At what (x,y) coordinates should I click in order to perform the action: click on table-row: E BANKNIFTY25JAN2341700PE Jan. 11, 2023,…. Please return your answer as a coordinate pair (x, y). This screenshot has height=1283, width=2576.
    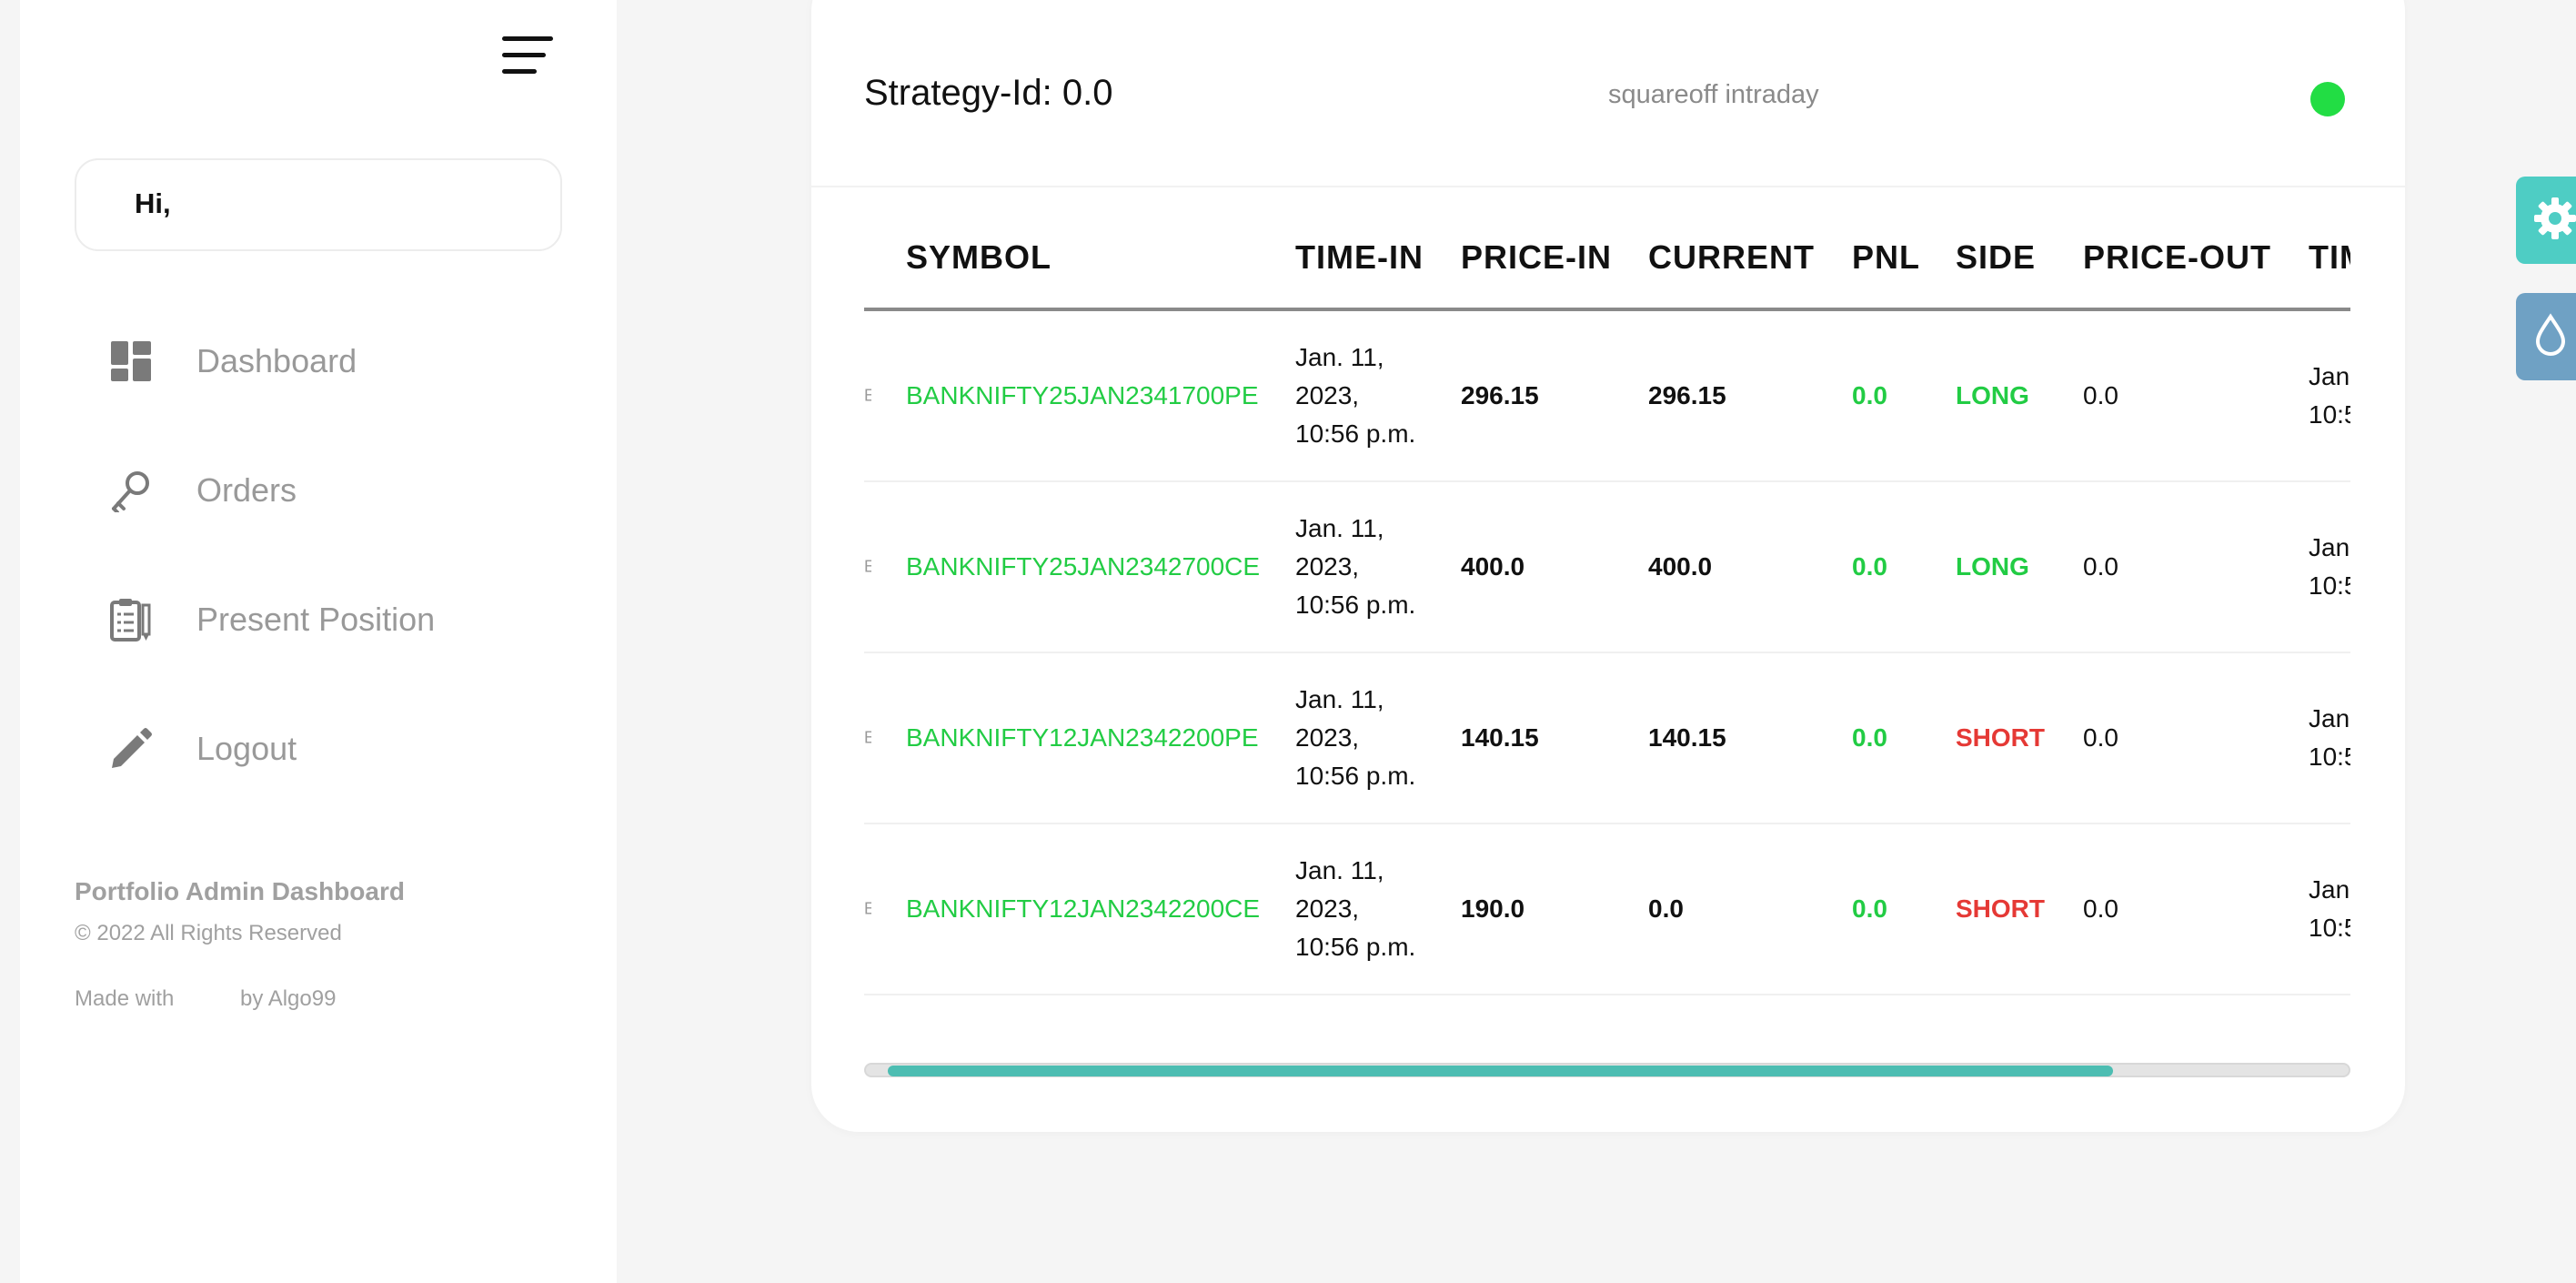
    Looking at the image, I should click on (1607, 396).